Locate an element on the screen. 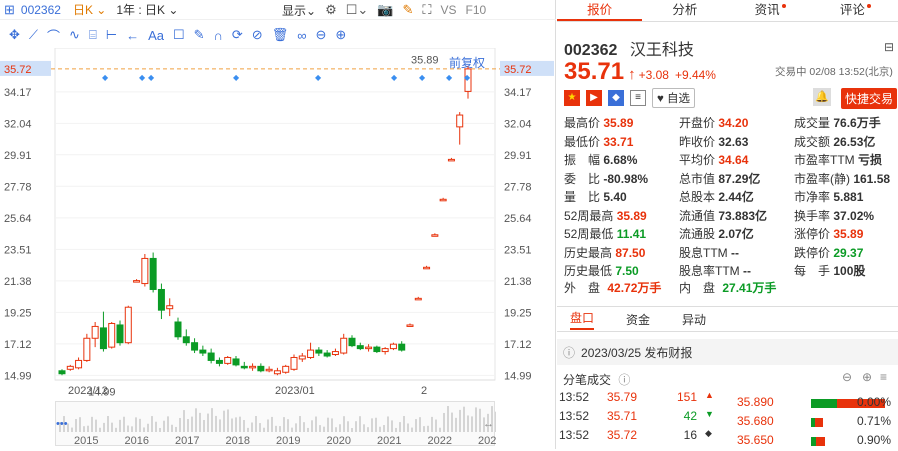 The width and height of the screenshot is (898, 451). quote-field-label: 市盈率(静) is located at coordinates (822, 178).